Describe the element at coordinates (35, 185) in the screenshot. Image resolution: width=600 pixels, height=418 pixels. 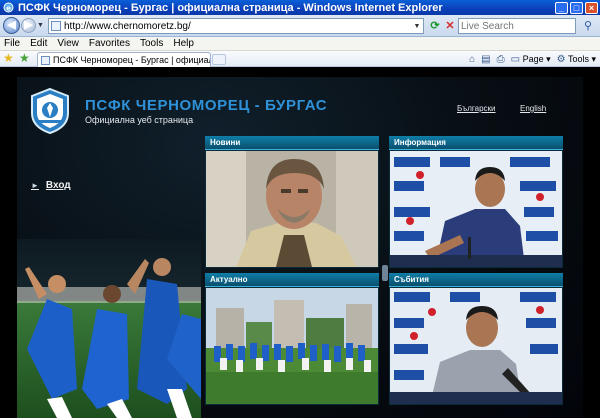
I see `arrow-right-icon: ►` at that location.